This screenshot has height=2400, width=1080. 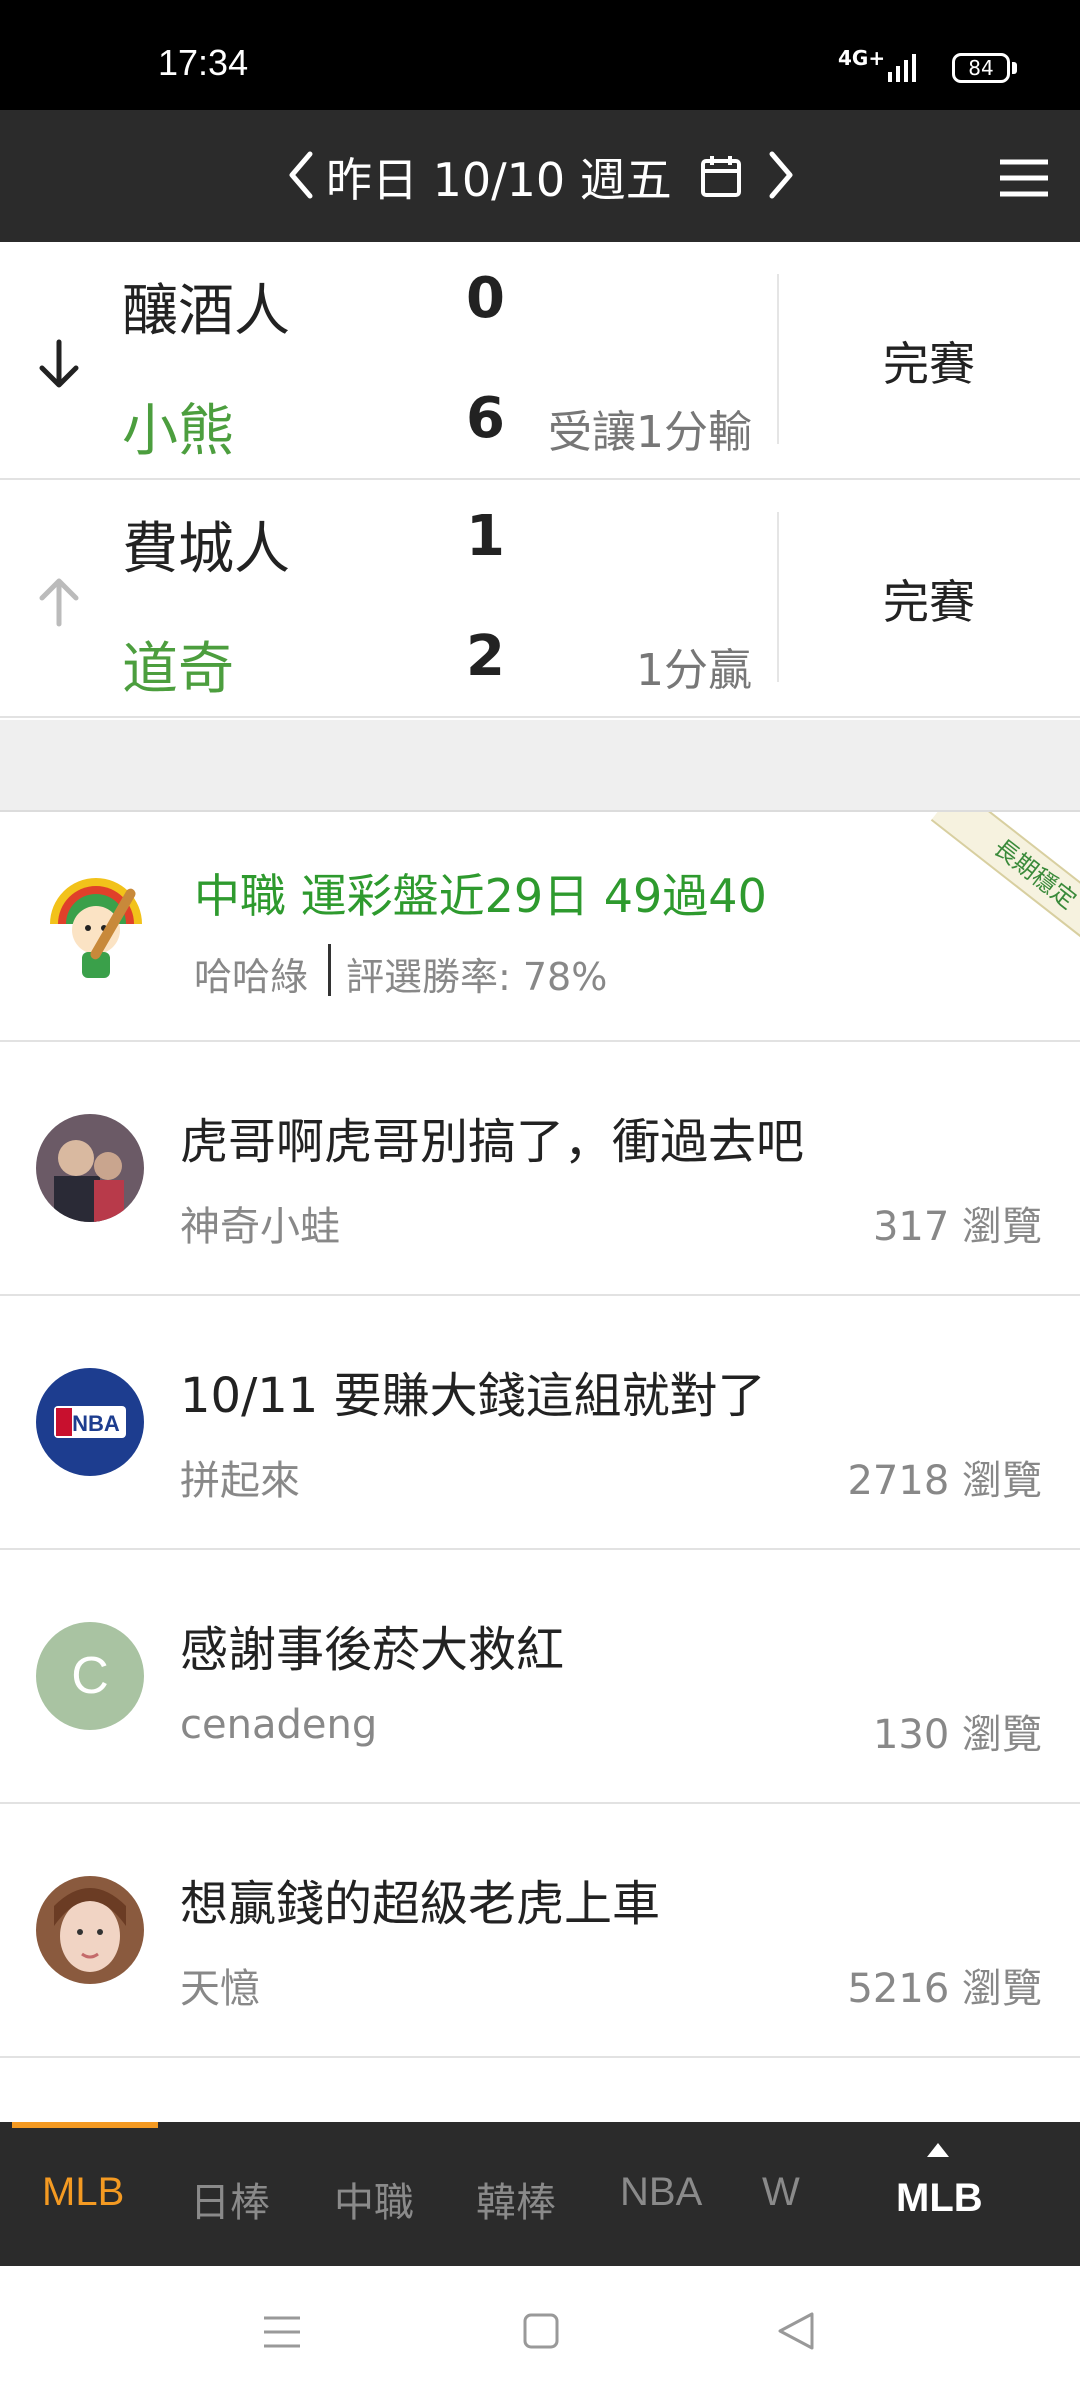 What do you see at coordinates (782, 175) in the screenshot?
I see `chevron-right-icon` at bounding box center [782, 175].